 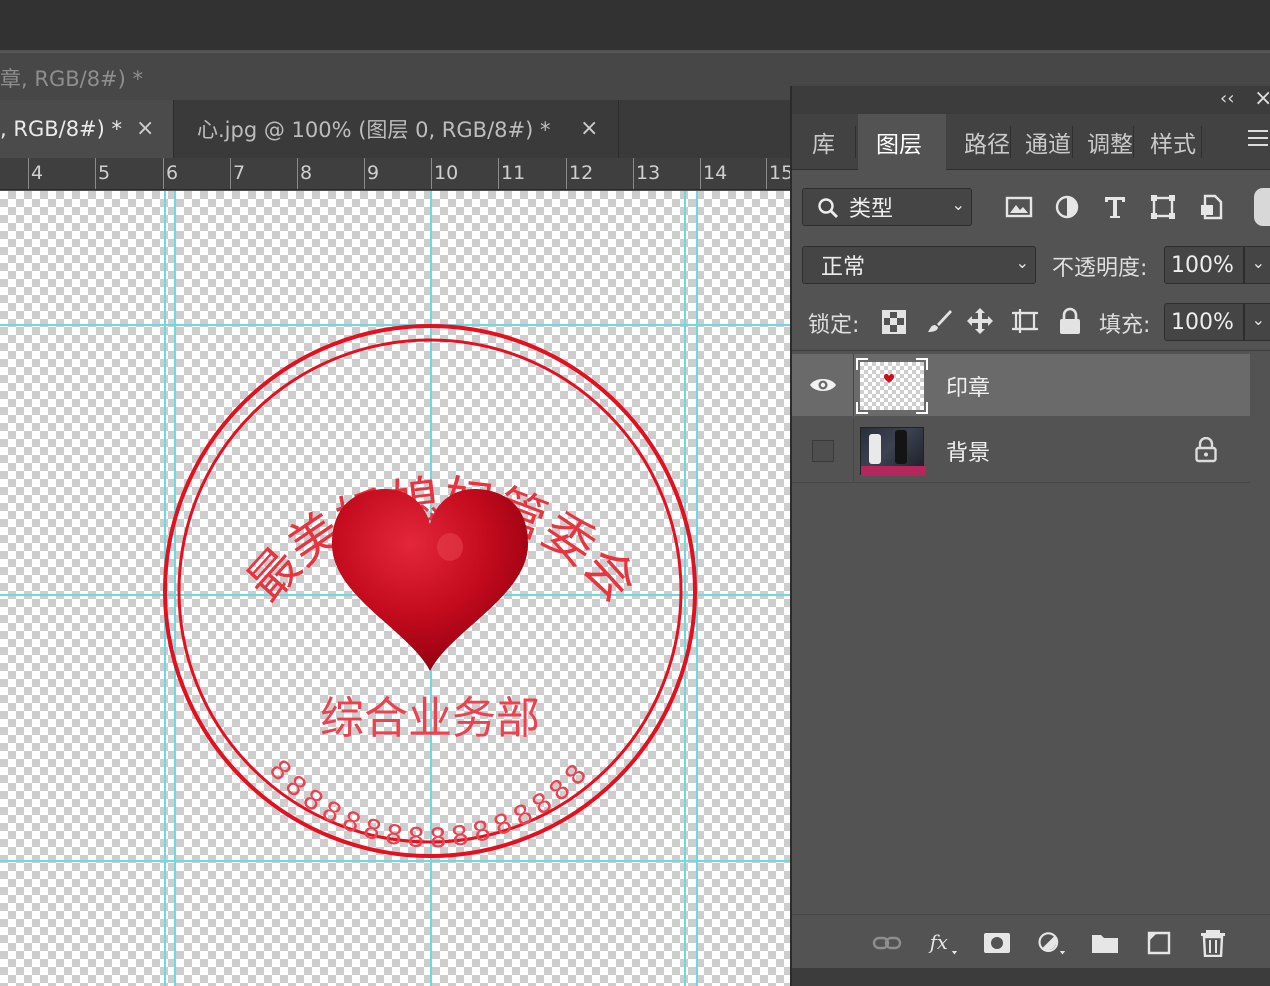 What do you see at coordinates (1048, 145) in the screenshot?
I see `tab-label: 通道` at bounding box center [1048, 145].